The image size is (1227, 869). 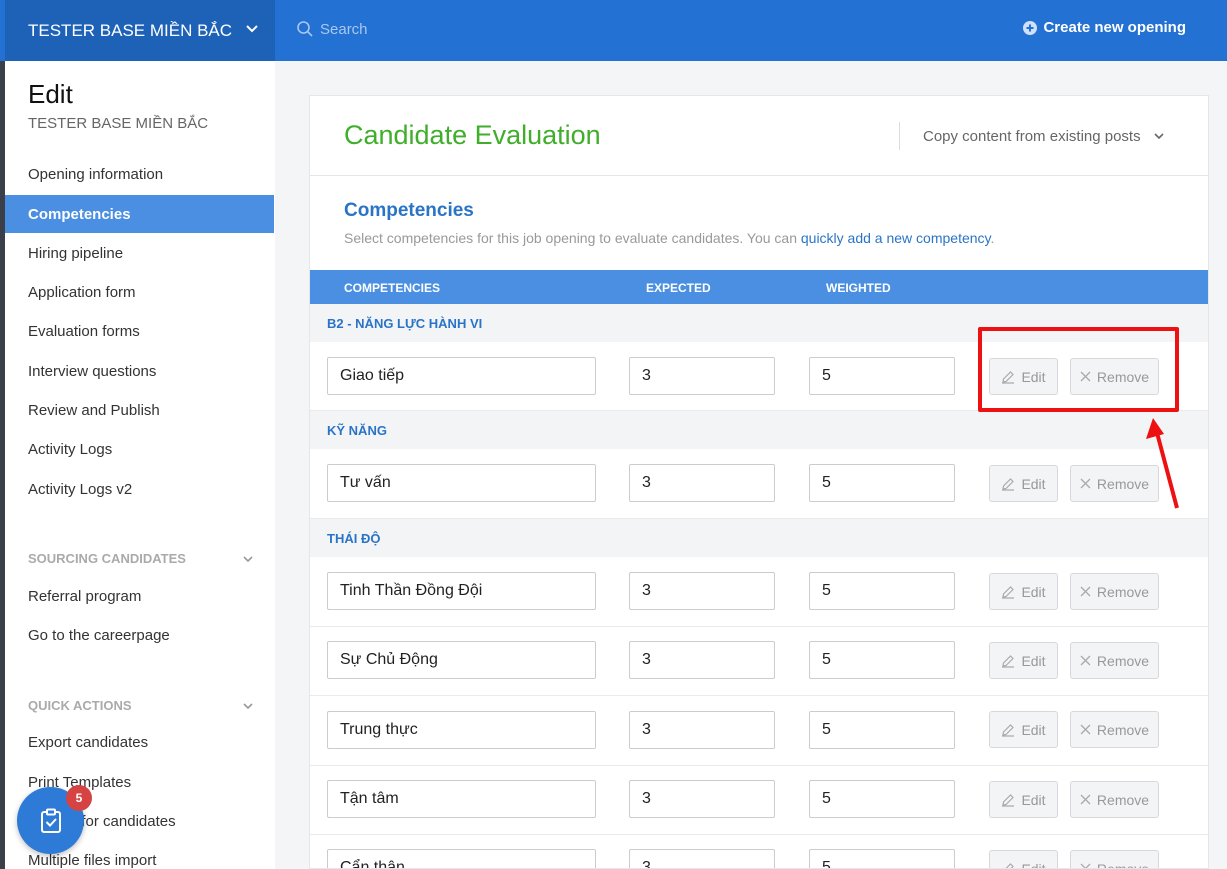 What do you see at coordinates (139, 410) in the screenshot?
I see `sidebar-item-review-and-publish: Review and Publish` at bounding box center [139, 410].